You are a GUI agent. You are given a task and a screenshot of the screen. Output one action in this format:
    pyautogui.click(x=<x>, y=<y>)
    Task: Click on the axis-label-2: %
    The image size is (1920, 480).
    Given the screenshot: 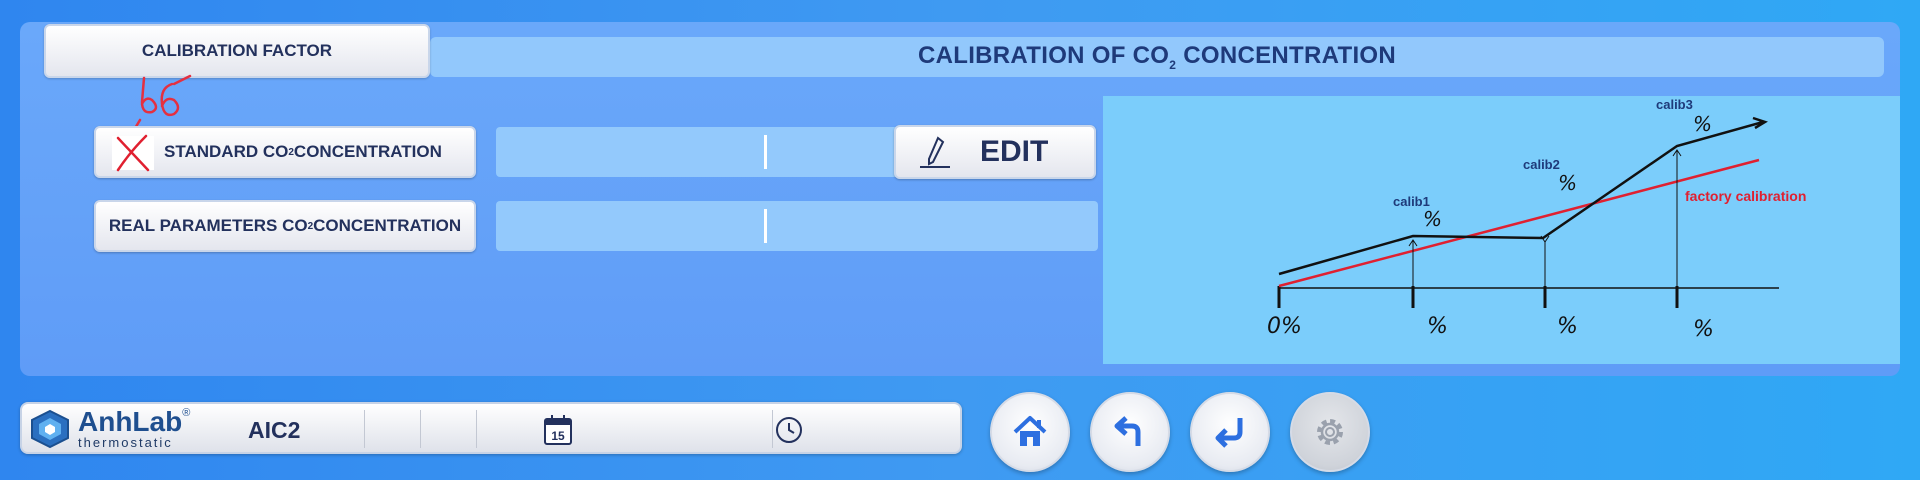 What is the action you would take?
    pyautogui.click(x=1567, y=326)
    